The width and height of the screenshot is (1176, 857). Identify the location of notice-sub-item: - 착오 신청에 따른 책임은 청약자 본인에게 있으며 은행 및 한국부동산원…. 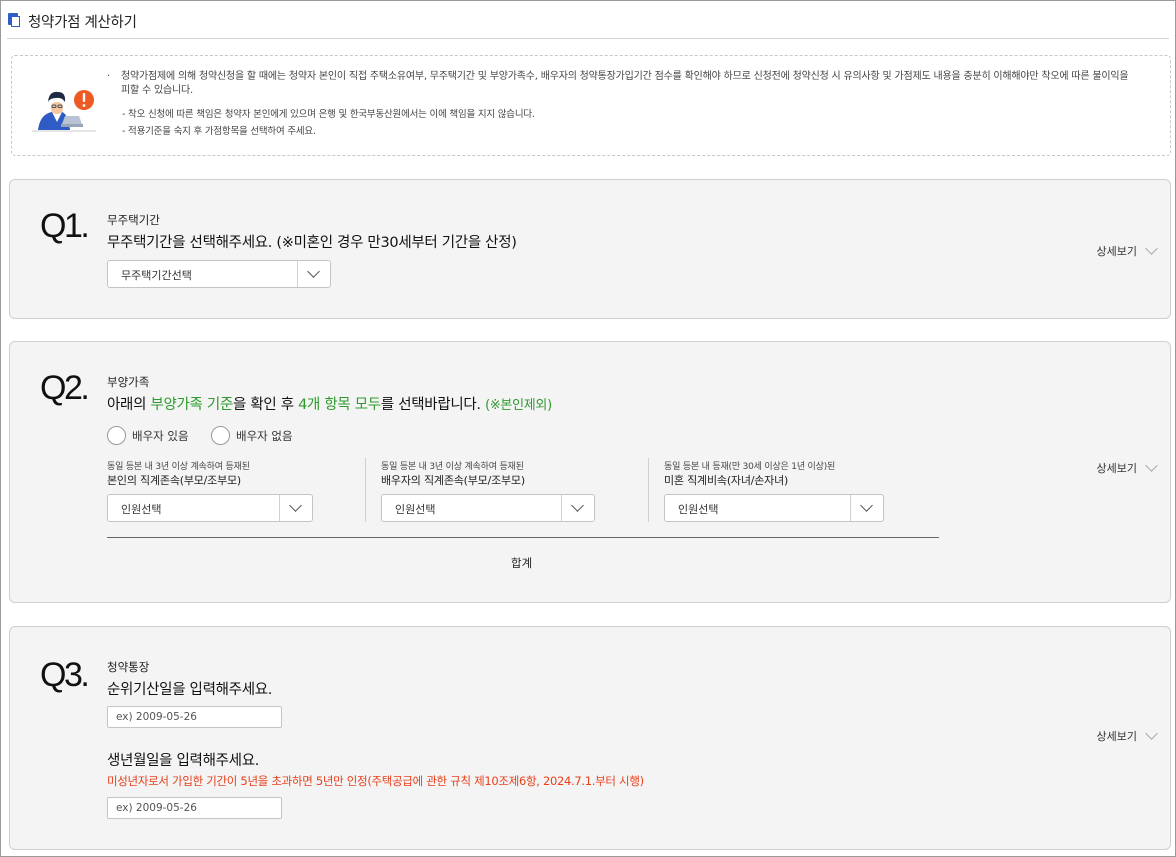
(328, 114).